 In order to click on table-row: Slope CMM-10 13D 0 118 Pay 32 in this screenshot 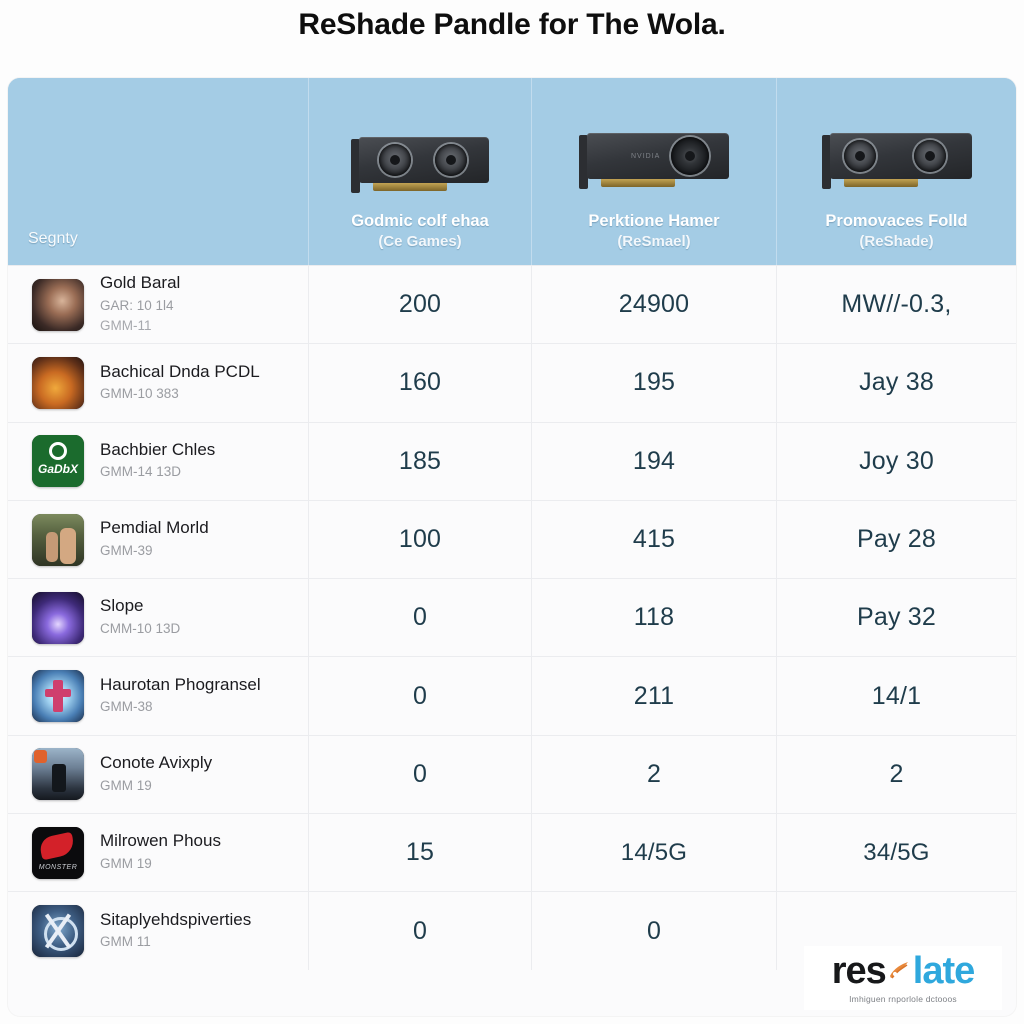, I will do `click(512, 617)`.